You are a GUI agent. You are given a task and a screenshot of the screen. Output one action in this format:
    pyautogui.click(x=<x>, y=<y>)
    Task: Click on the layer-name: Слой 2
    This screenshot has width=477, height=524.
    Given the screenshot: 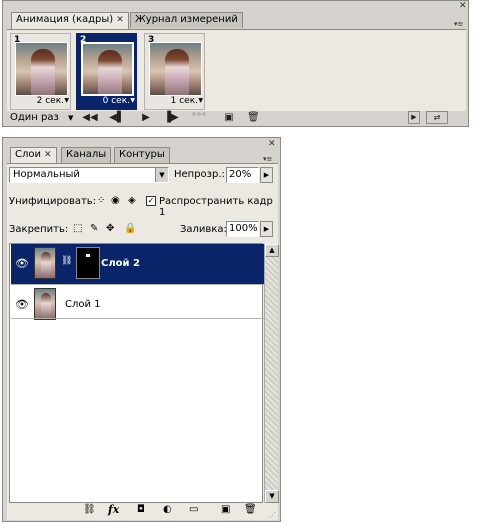 What is the action you would take?
    pyautogui.click(x=120, y=263)
    